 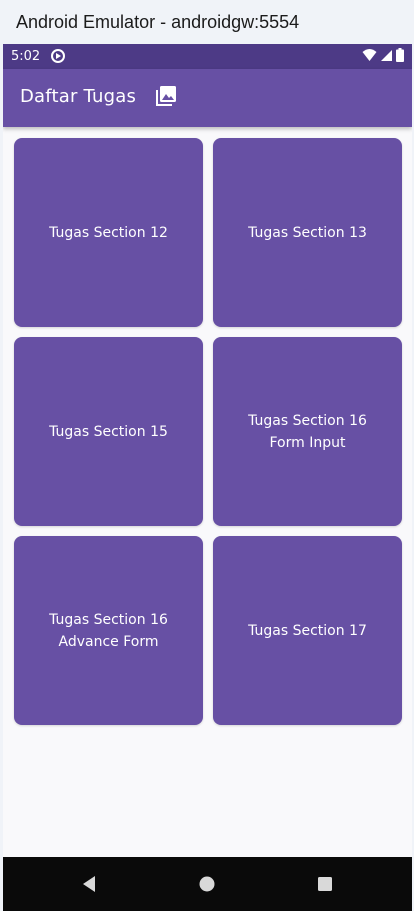 What do you see at coordinates (207, 22) in the screenshot?
I see `emulator-window-title: Android Emulator - androidgw:5554` at bounding box center [207, 22].